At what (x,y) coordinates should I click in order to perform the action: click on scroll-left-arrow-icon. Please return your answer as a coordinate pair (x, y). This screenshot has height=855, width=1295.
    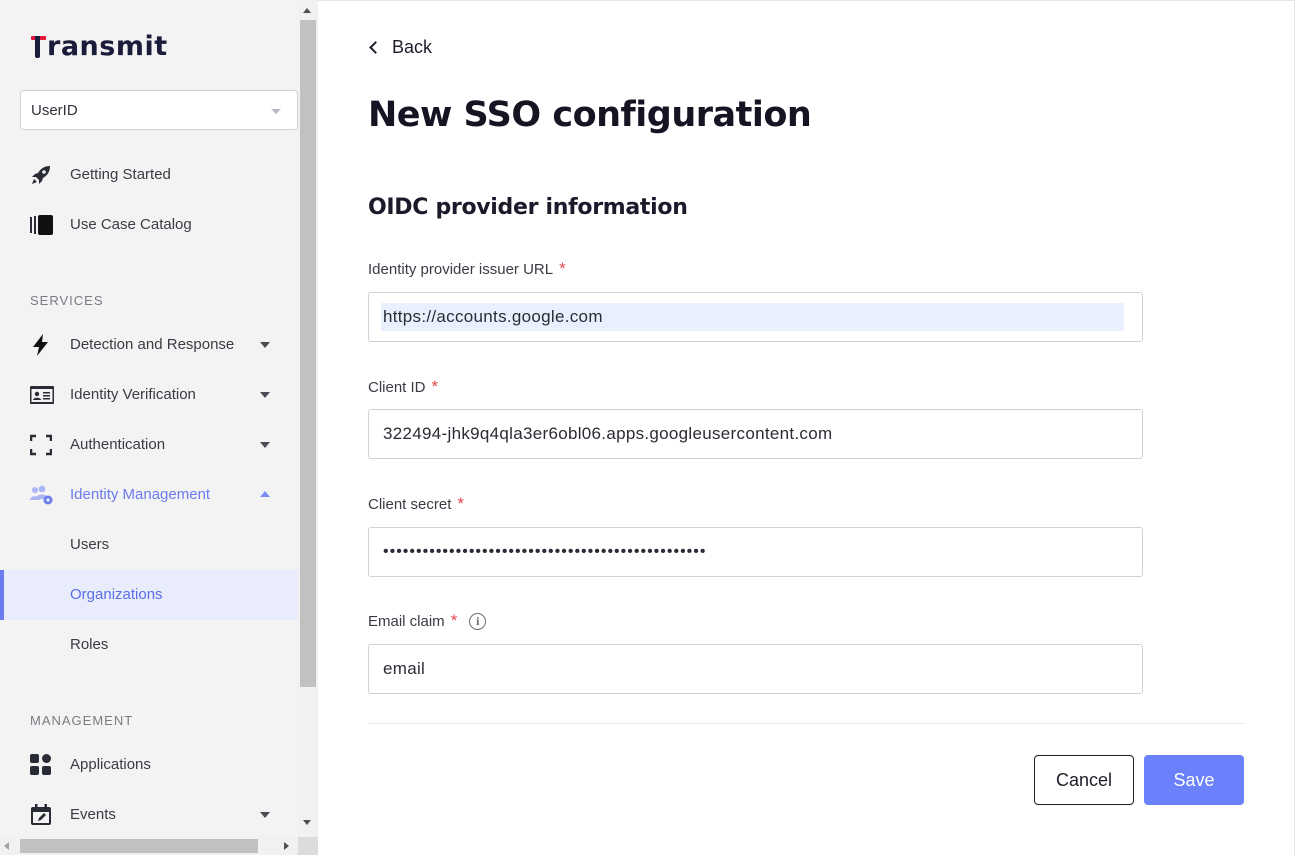
    Looking at the image, I should click on (6, 846).